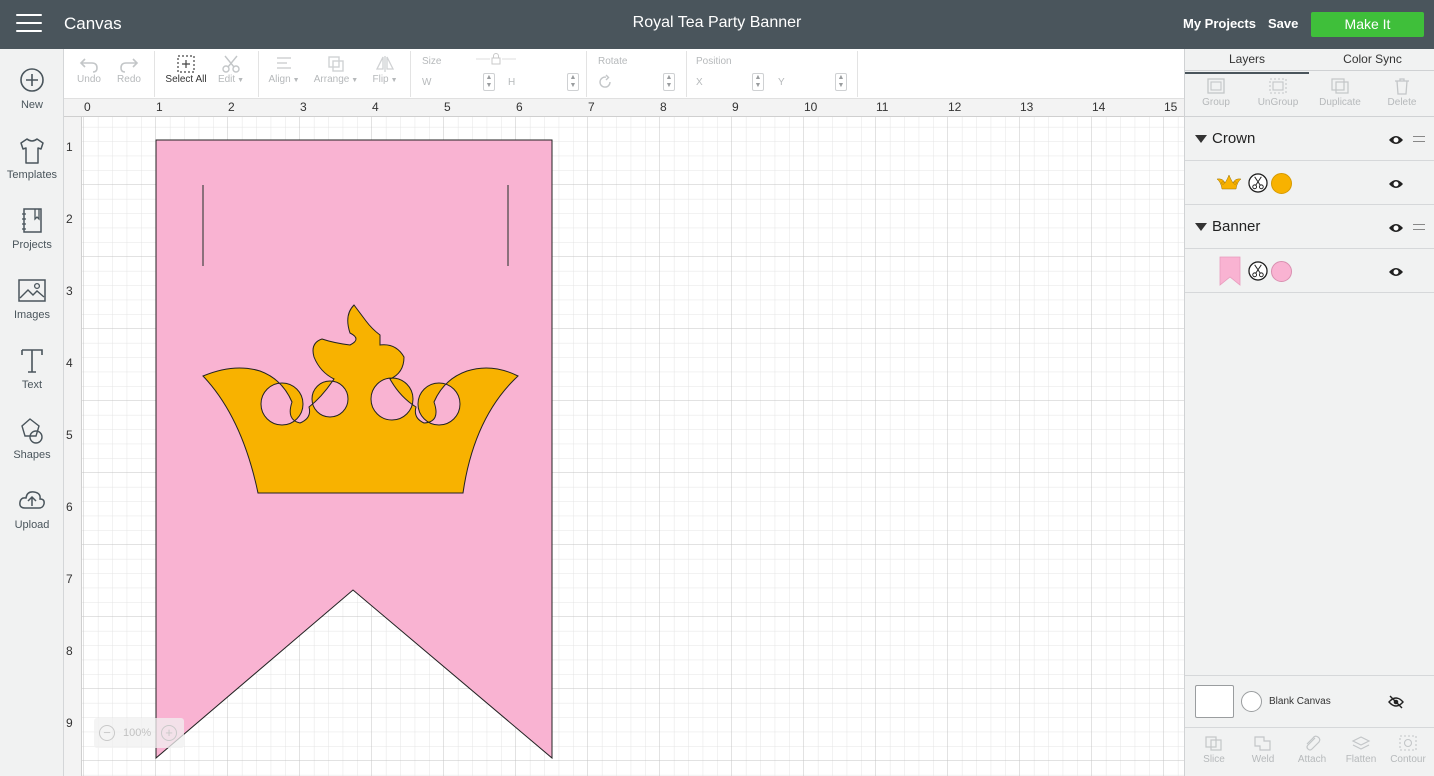 This screenshot has width=1434, height=776. Describe the element at coordinates (1312, 759) in the screenshot. I see `attach-label: Attach` at that location.